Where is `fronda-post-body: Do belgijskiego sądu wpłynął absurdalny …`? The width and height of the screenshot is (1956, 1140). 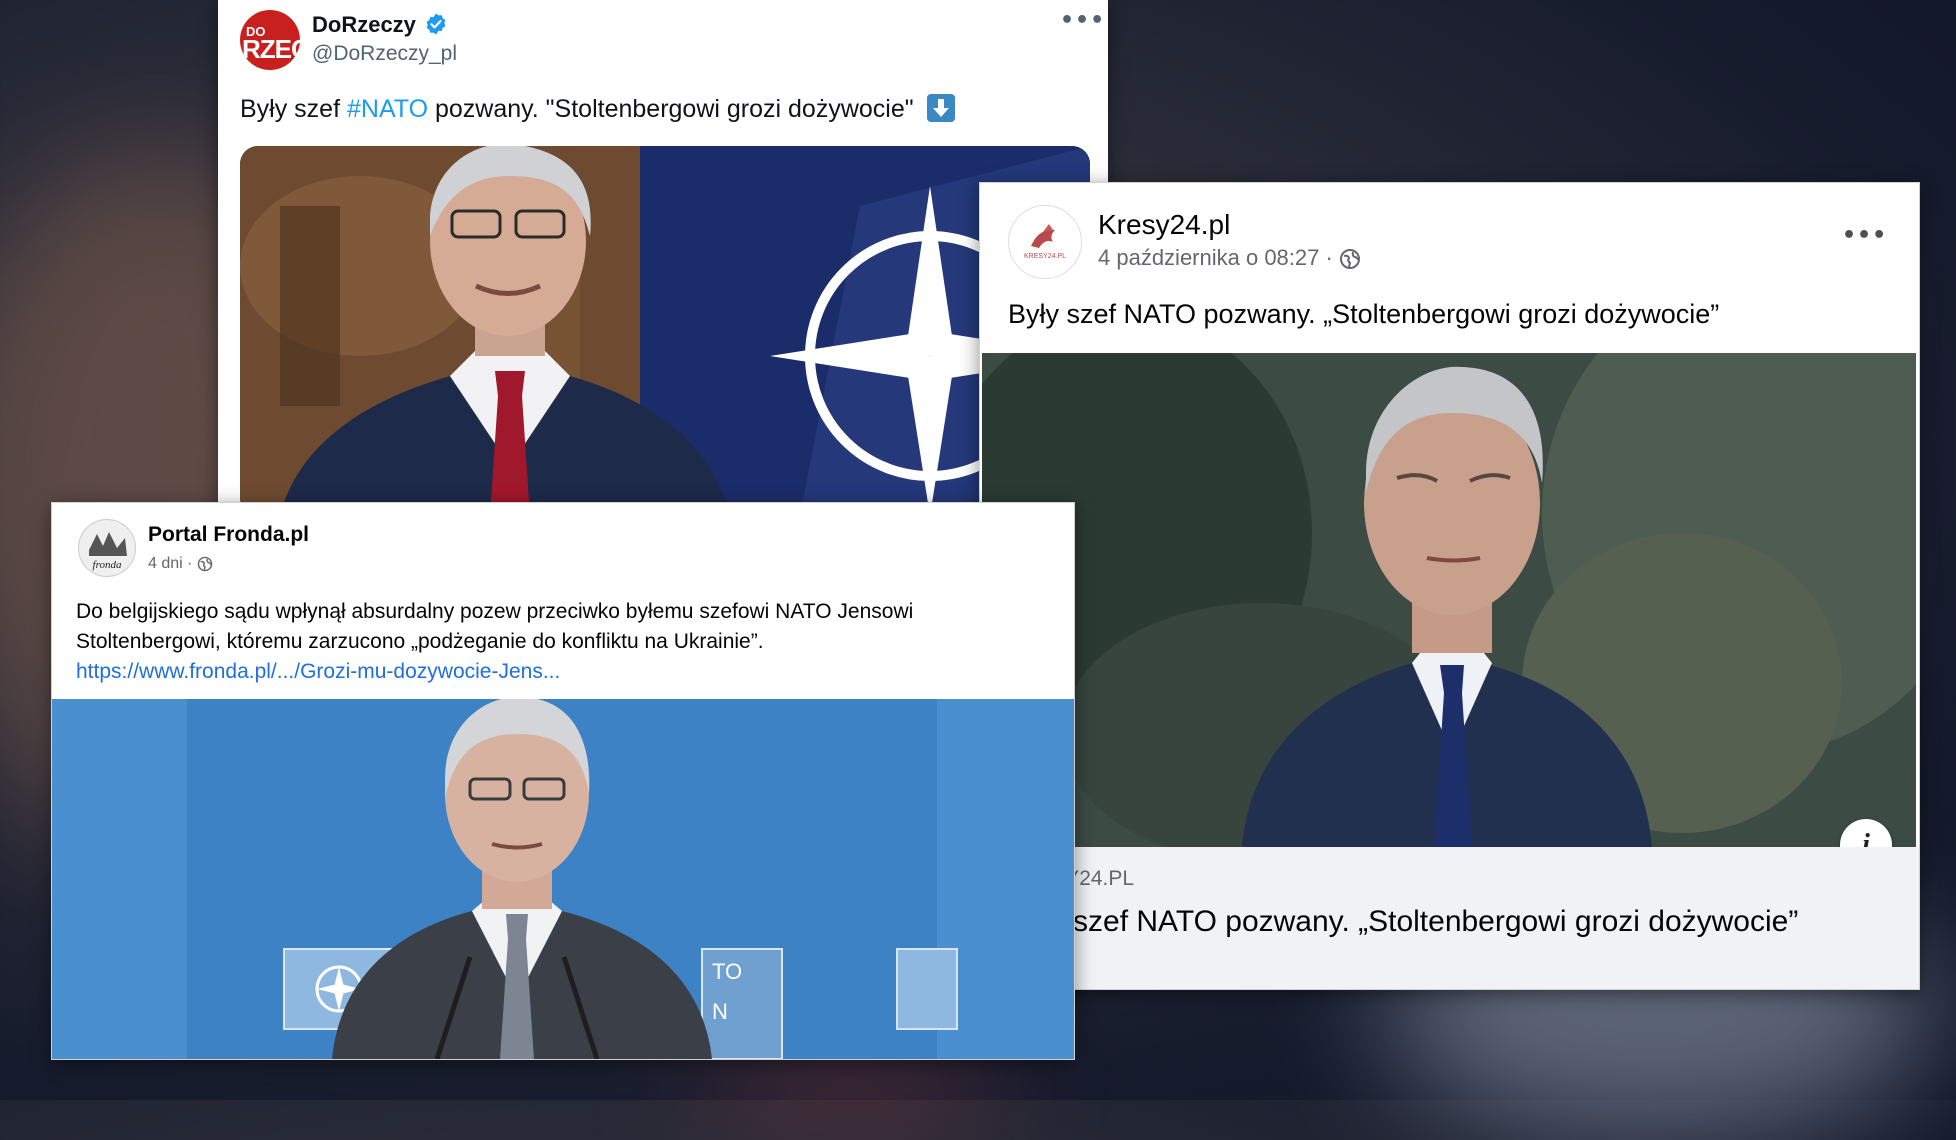 fronda-post-body: Do belgijskiego sądu wpłynął absurdalny … is located at coordinates (495, 626).